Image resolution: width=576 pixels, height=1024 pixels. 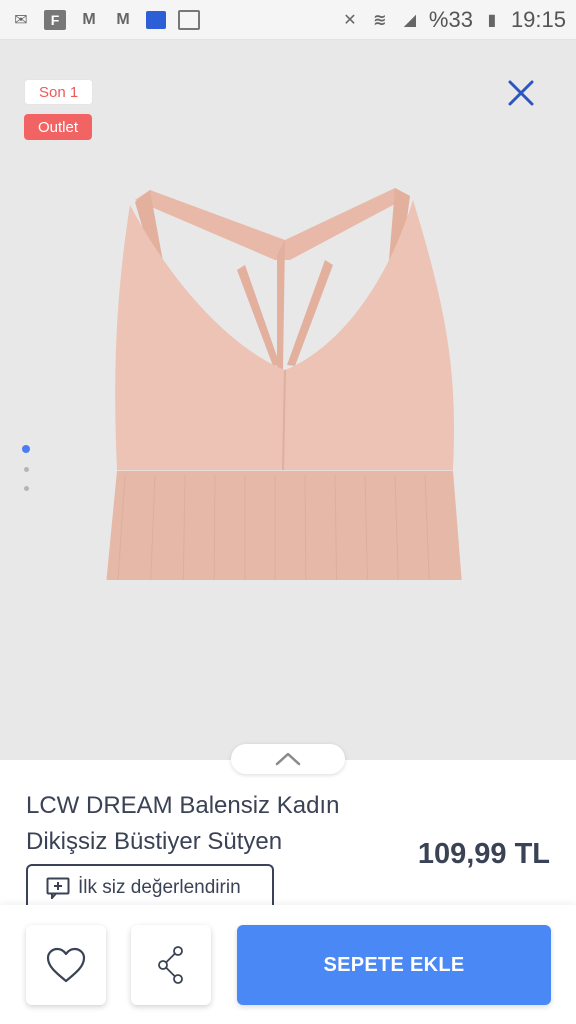 I want to click on mute-icon: ✕, so click(x=350, y=20).